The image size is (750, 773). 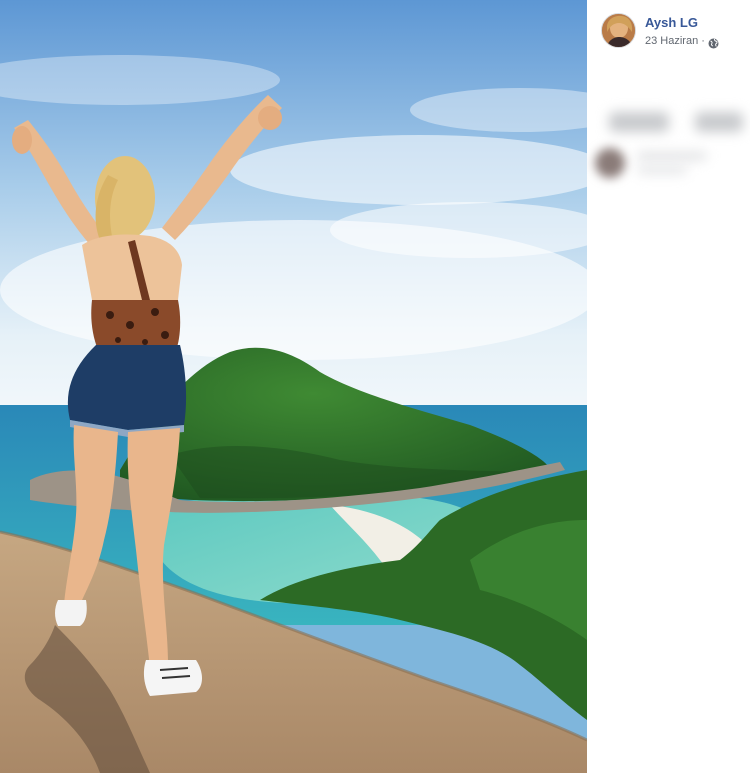 I want to click on right-hand, so click(x=270, y=118).